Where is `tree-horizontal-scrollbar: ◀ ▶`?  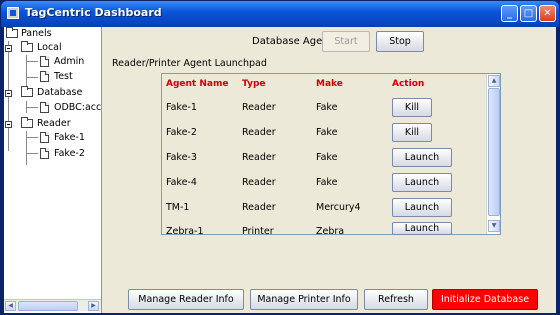
tree-horizontal-scrollbar: ◀ ▶ is located at coordinates (52, 305).